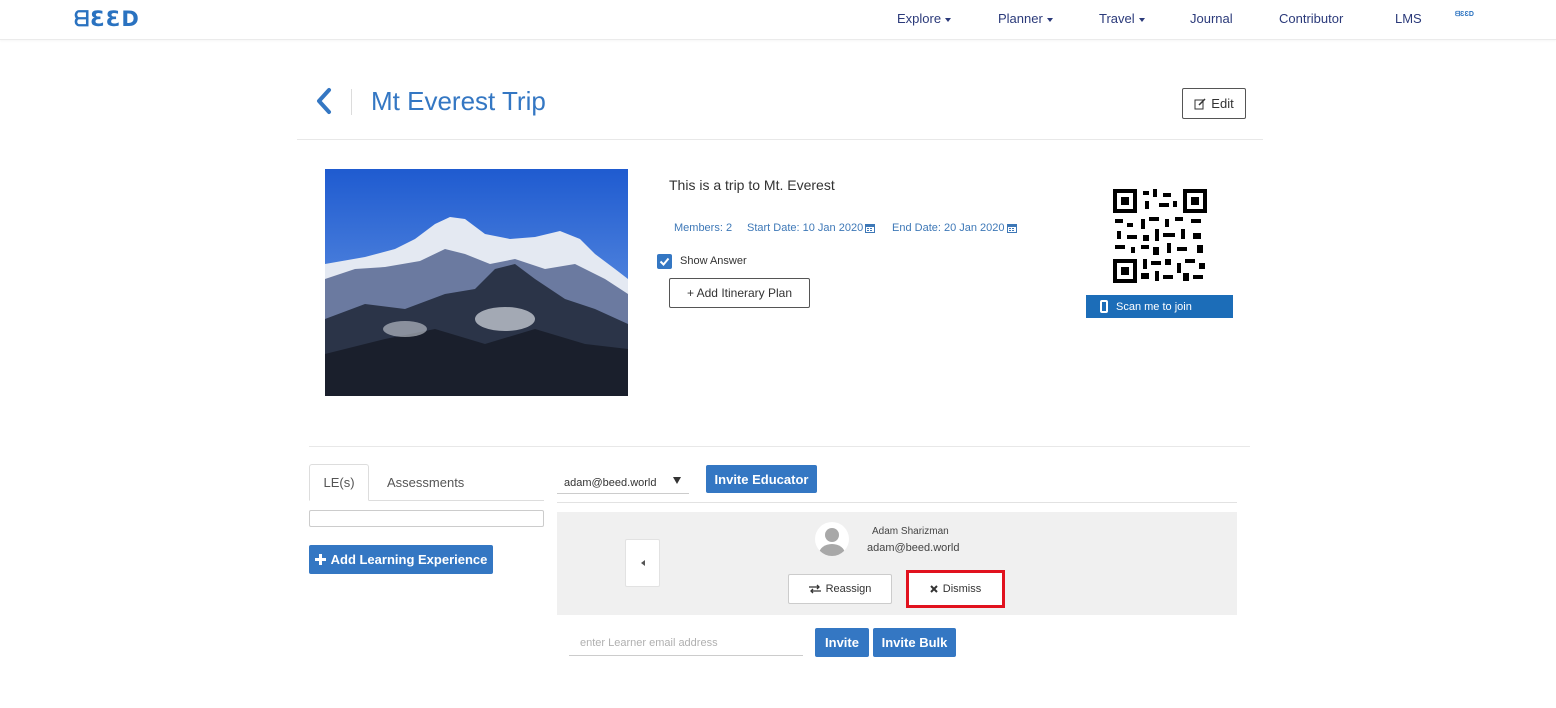  I want to click on trip-cover-image, so click(476, 282).